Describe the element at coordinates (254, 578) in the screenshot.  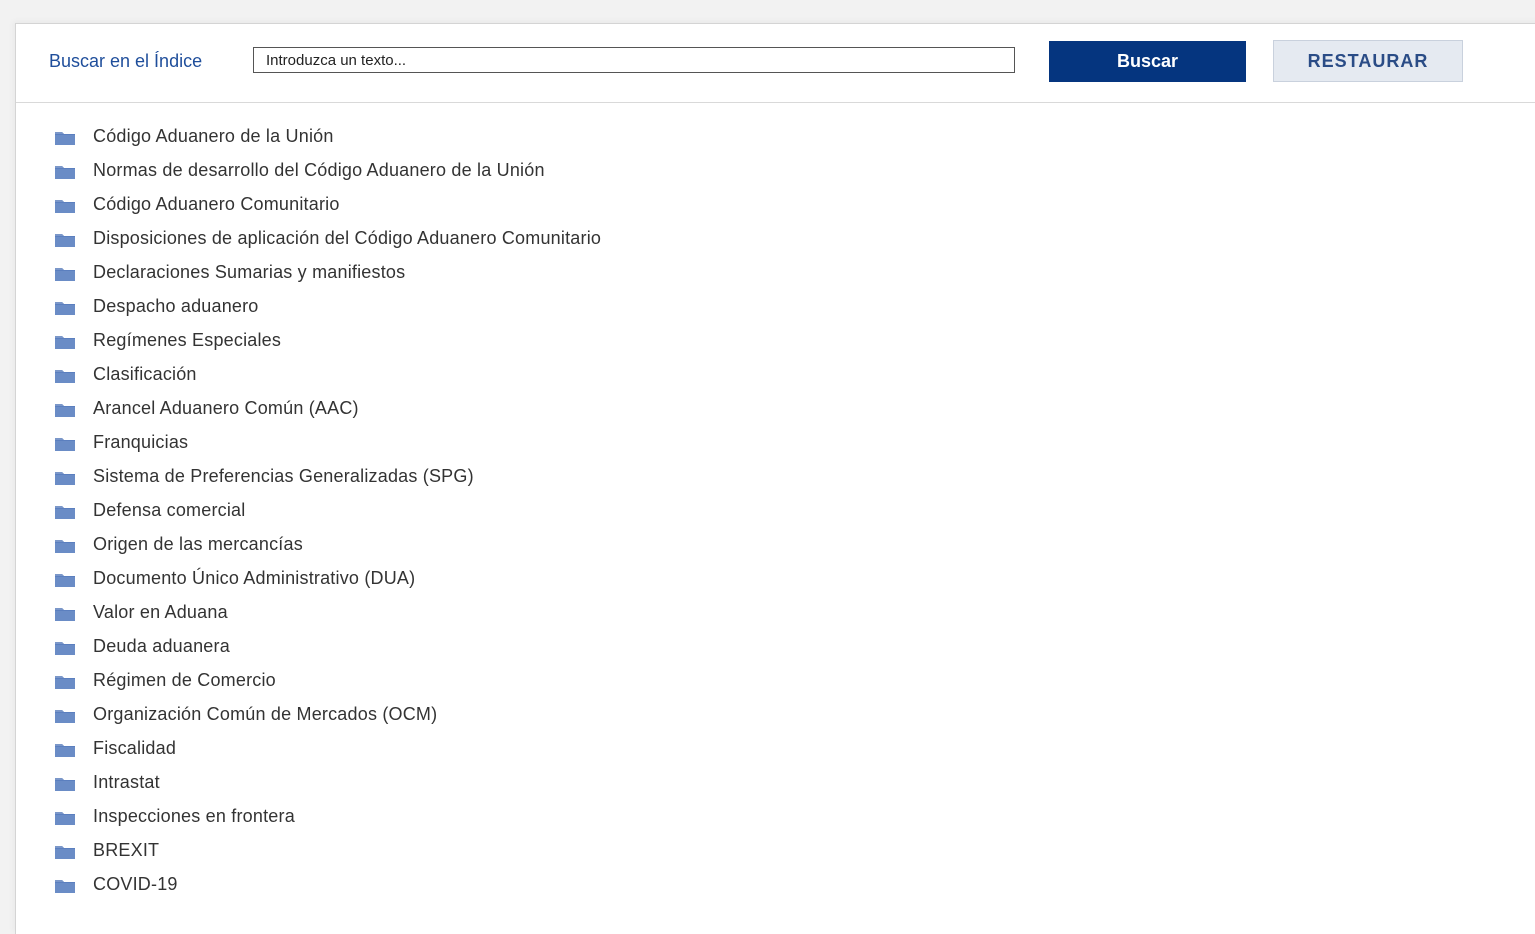
I see `tree-item-label: Documento Único Administrativo (DUA)` at that location.